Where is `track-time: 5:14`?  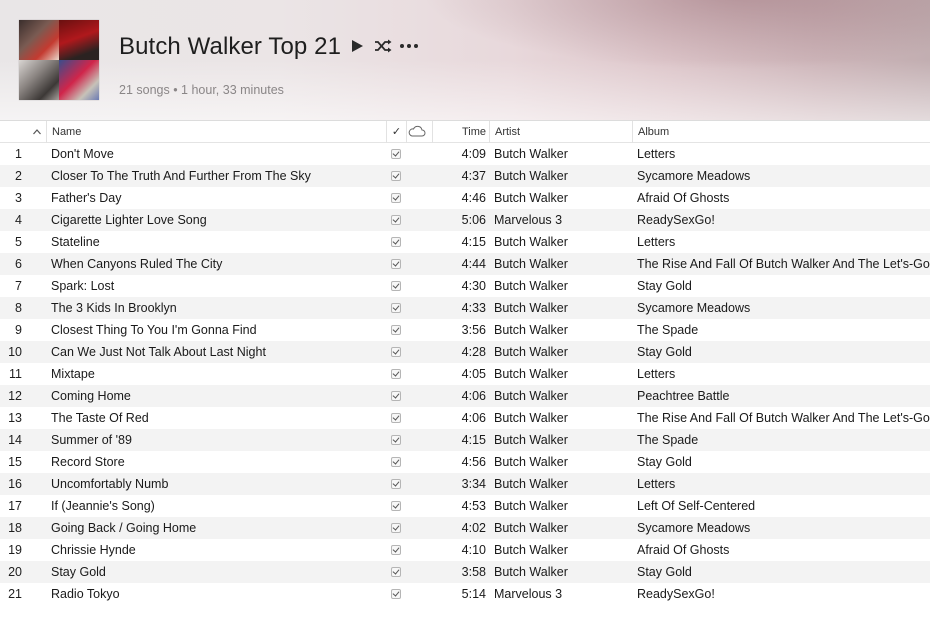
track-time: 5:14 is located at coordinates (473, 594).